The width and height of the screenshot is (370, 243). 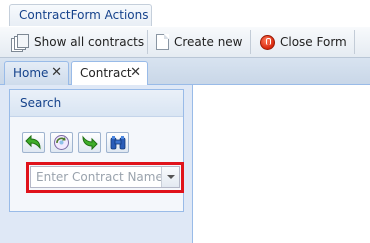 I want to click on ribbon-tab-contractform-actions: ContractForm Actions, so click(x=80, y=15).